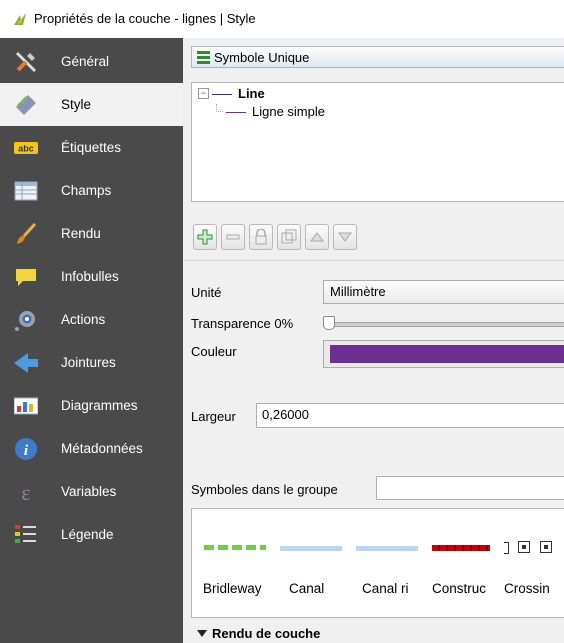 This screenshot has height=643, width=564. I want to click on sidebar-item-label: Champs, so click(86, 190).